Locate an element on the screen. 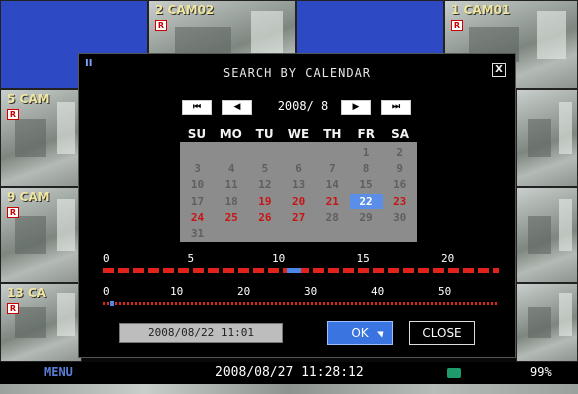 The width and height of the screenshot is (578, 394). camera-label: 5 CAM is located at coordinates (28, 99).